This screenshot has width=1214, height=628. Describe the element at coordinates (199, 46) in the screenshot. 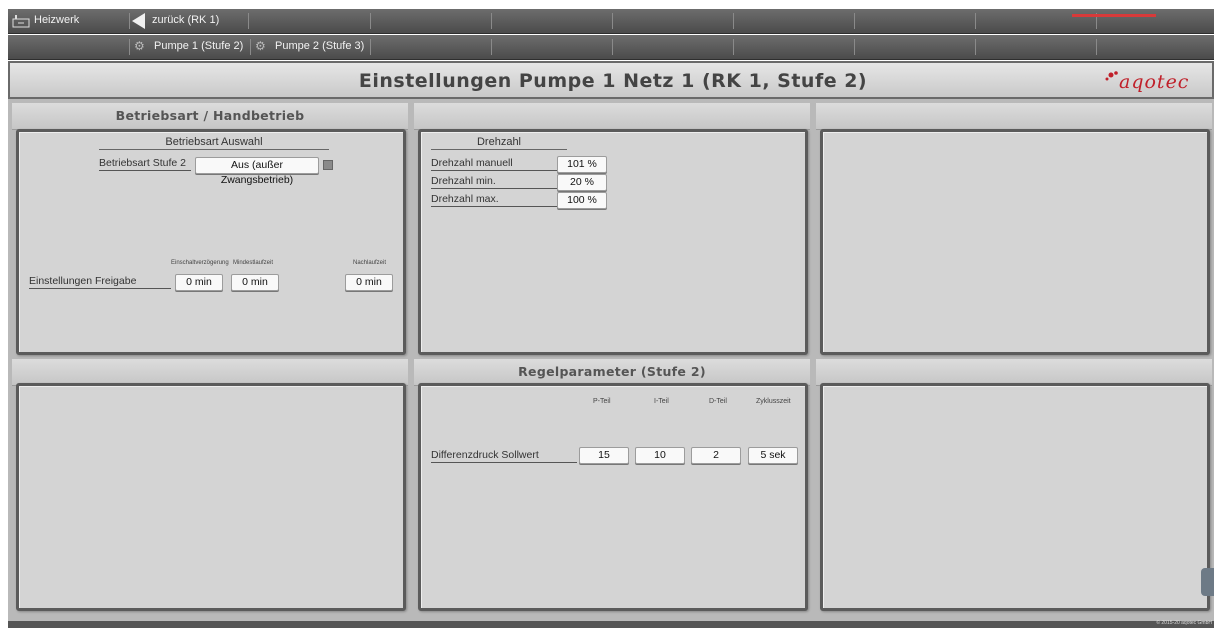

I see `tab-label: Pumpe 1 (Stufe 2)` at that location.